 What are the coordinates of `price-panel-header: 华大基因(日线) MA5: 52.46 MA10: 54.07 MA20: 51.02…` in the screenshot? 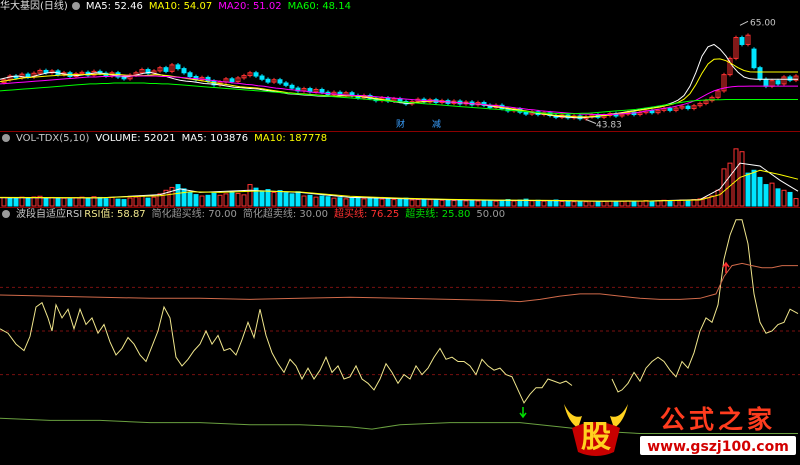 It's located at (178, 7).